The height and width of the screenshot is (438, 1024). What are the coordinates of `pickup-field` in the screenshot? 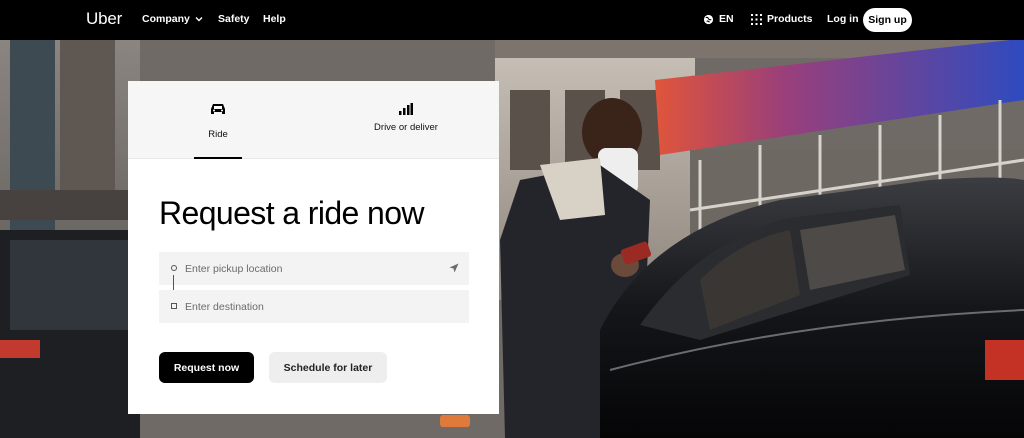 It's located at (314, 268).